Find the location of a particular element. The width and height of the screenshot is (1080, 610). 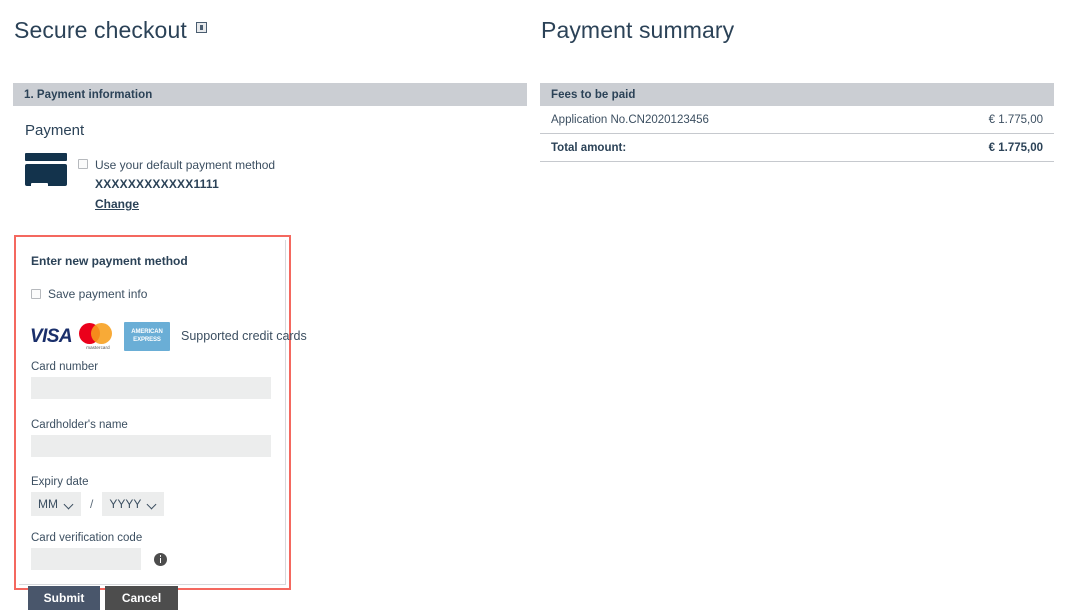

total-amount-value: € 1.775,00 is located at coordinates (1015, 147).